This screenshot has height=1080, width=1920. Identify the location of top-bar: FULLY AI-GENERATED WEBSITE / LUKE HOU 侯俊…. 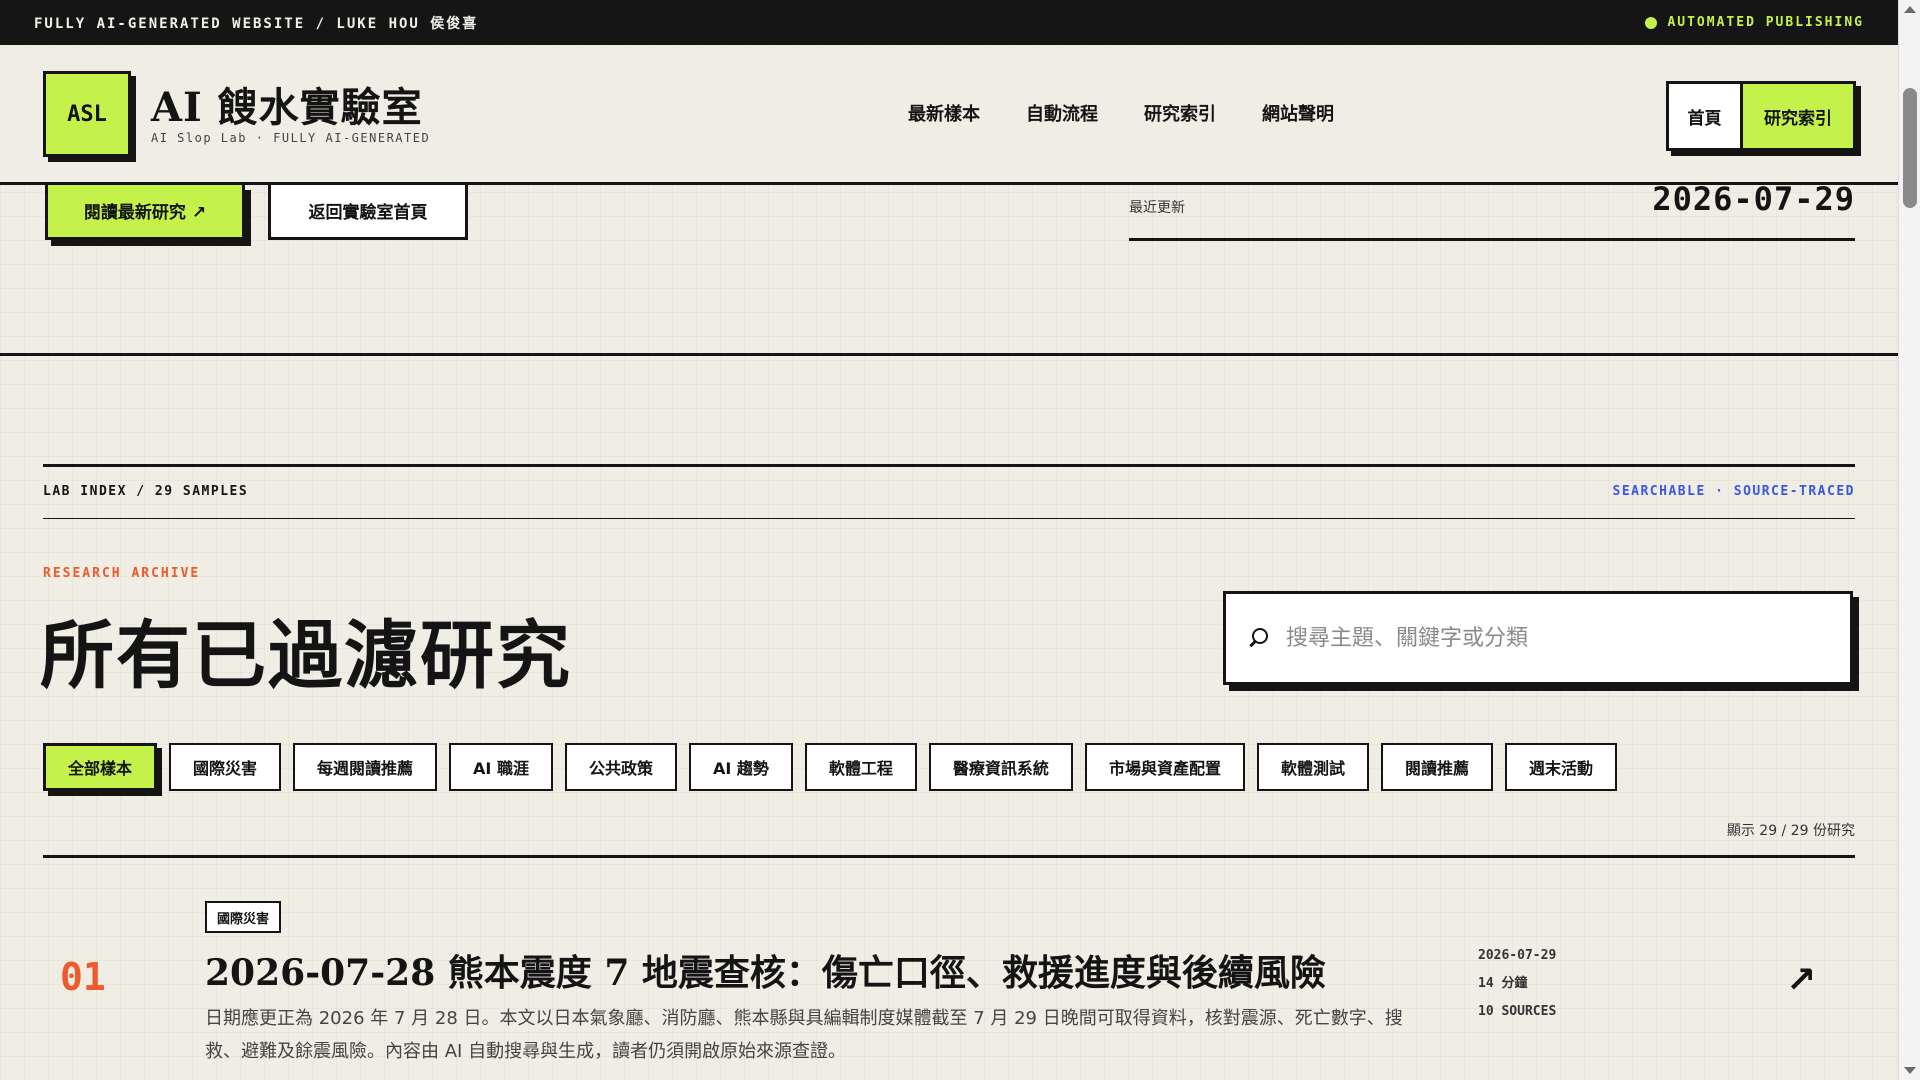
(949, 22).